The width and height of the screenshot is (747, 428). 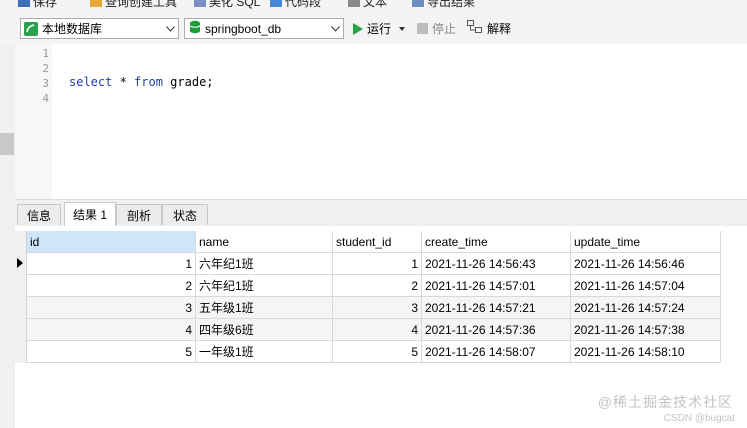 What do you see at coordinates (31, 28) in the screenshot?
I see `connection-icon` at bounding box center [31, 28].